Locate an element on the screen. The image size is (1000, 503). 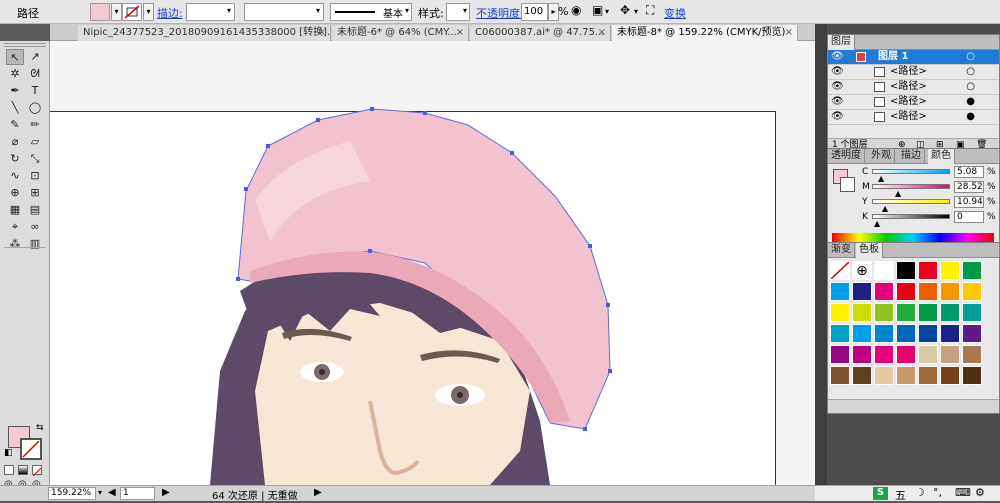
rotate-tool-icon: ↻ is located at coordinates (15, 159).